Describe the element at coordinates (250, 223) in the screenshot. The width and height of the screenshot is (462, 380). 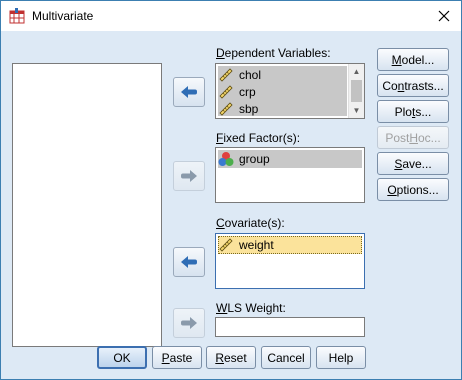
I see `covariates-label: Covariate(s):` at that location.